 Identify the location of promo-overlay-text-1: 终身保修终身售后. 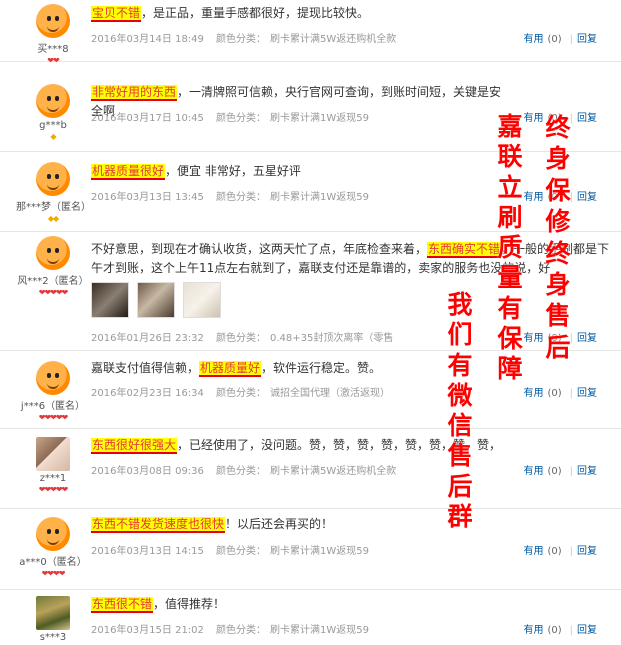
(558, 237).